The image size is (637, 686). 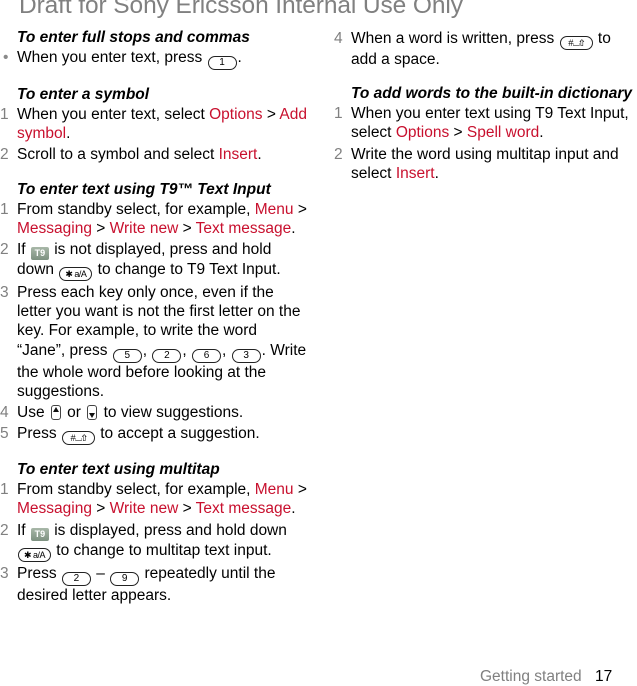 I want to click on list-item: 4 Use or to view suggestions., so click(x=153, y=412).